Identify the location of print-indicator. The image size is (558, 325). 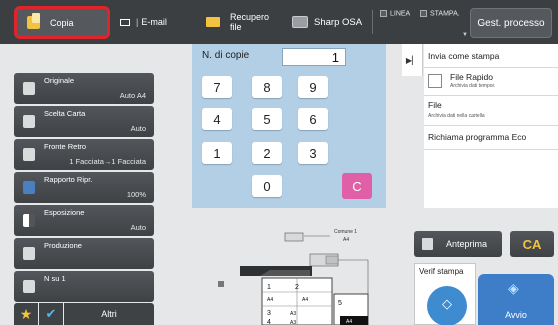
(423, 13).